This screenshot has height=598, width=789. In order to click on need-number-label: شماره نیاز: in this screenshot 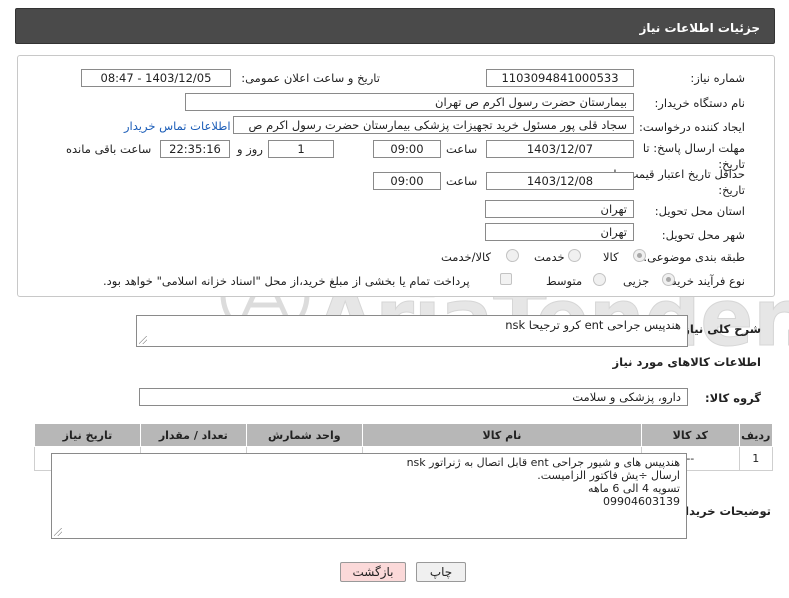, I will do `click(717, 78)`.